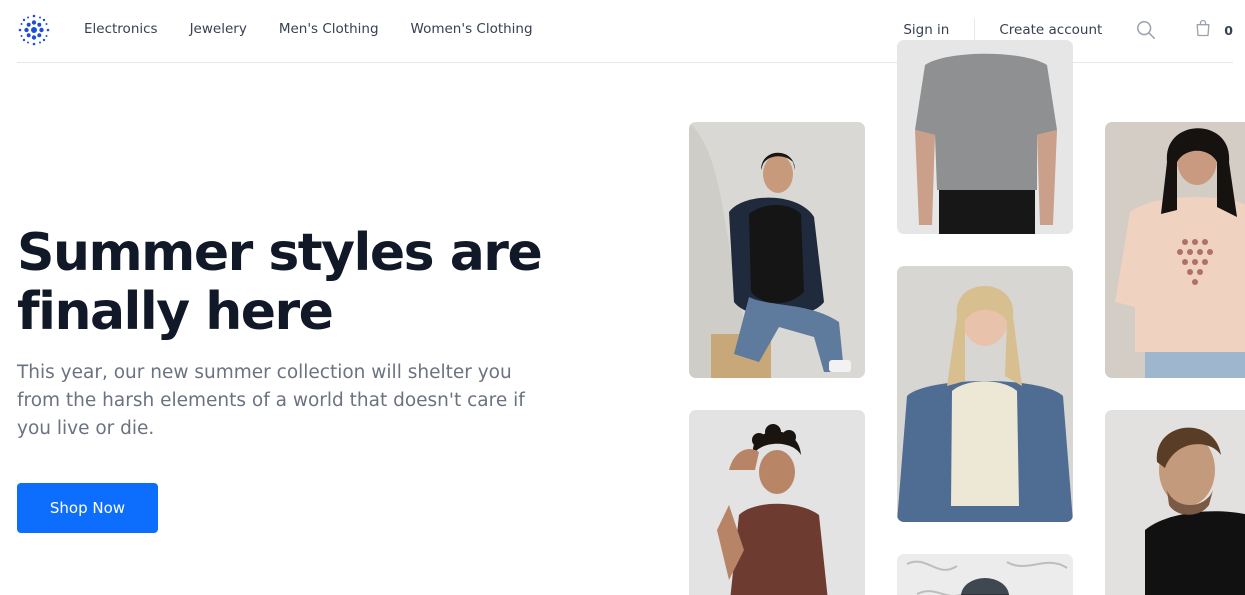 This screenshot has height=595, width=1245. I want to click on hero-title-line-2: finally here, so click(175, 312).